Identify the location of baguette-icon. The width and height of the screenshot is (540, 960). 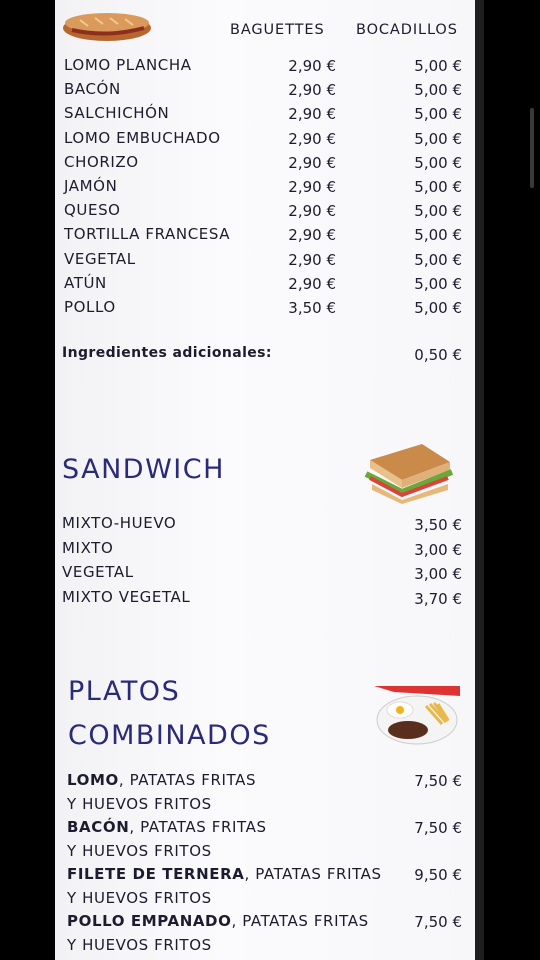
(107, 27).